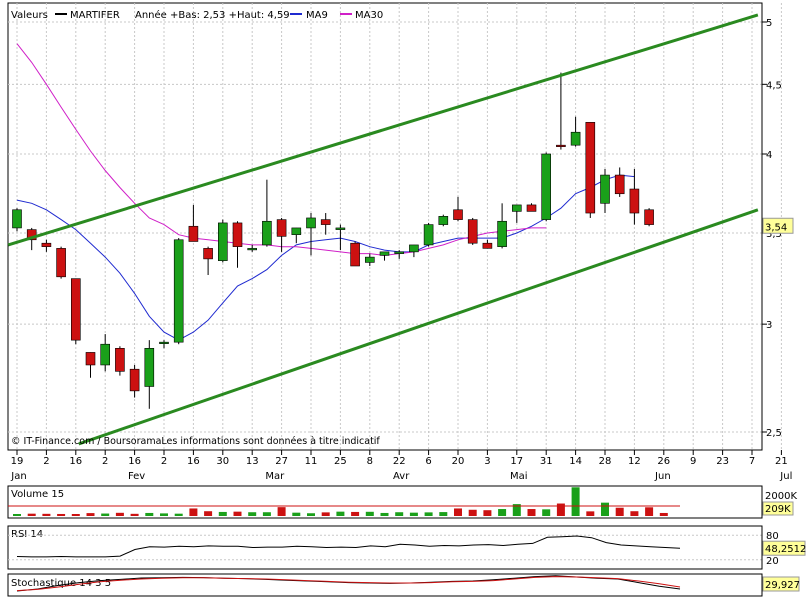 The image size is (806, 599). Describe the element at coordinates (281, 461) in the screenshot. I see `x-day-label: 27` at that location.